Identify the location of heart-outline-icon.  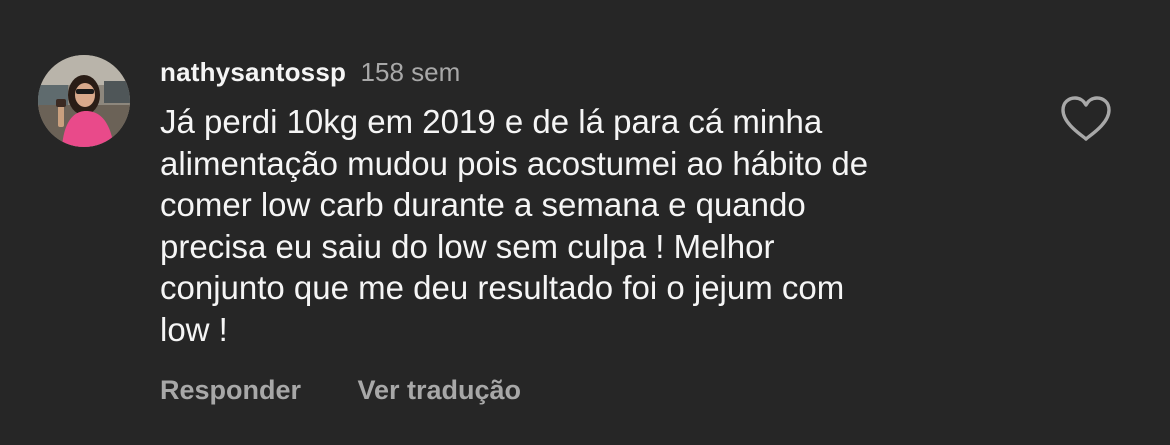
(1086, 118).